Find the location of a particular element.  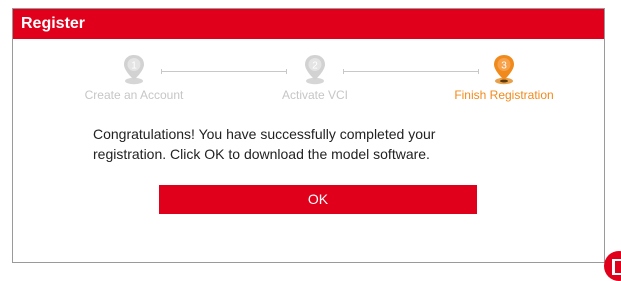

step-number: 2 is located at coordinates (315, 66).